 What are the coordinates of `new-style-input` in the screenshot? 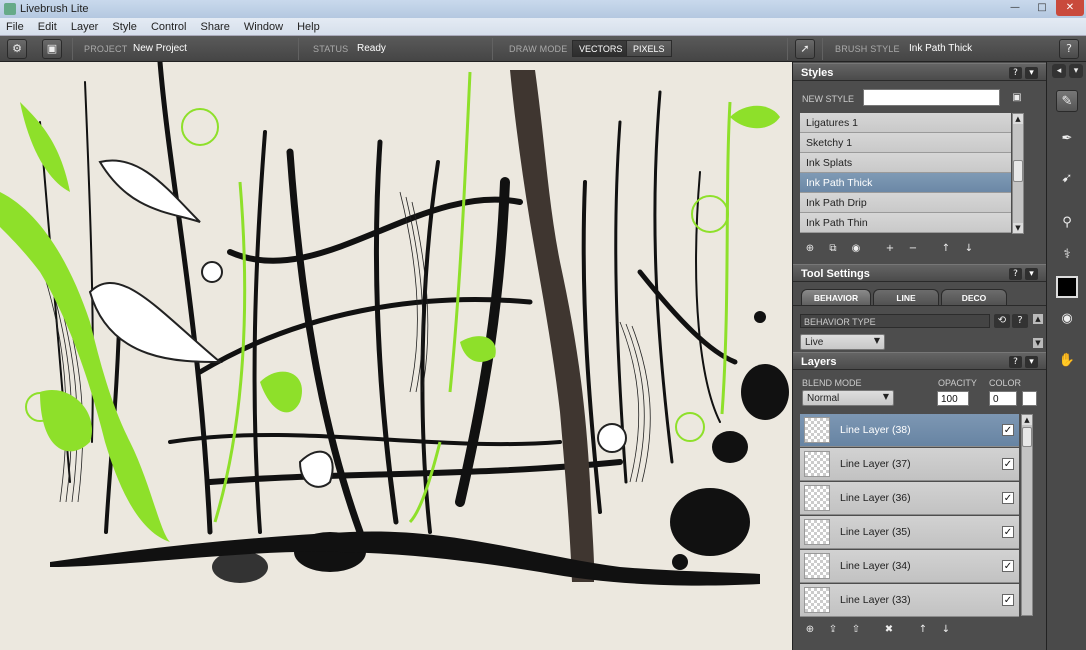 It's located at (931, 97).